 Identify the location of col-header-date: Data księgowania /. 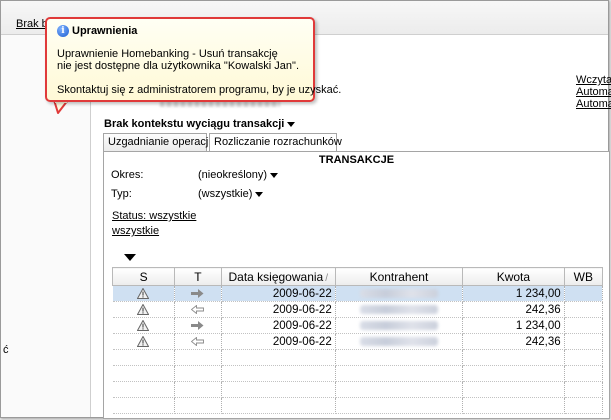
(278, 276).